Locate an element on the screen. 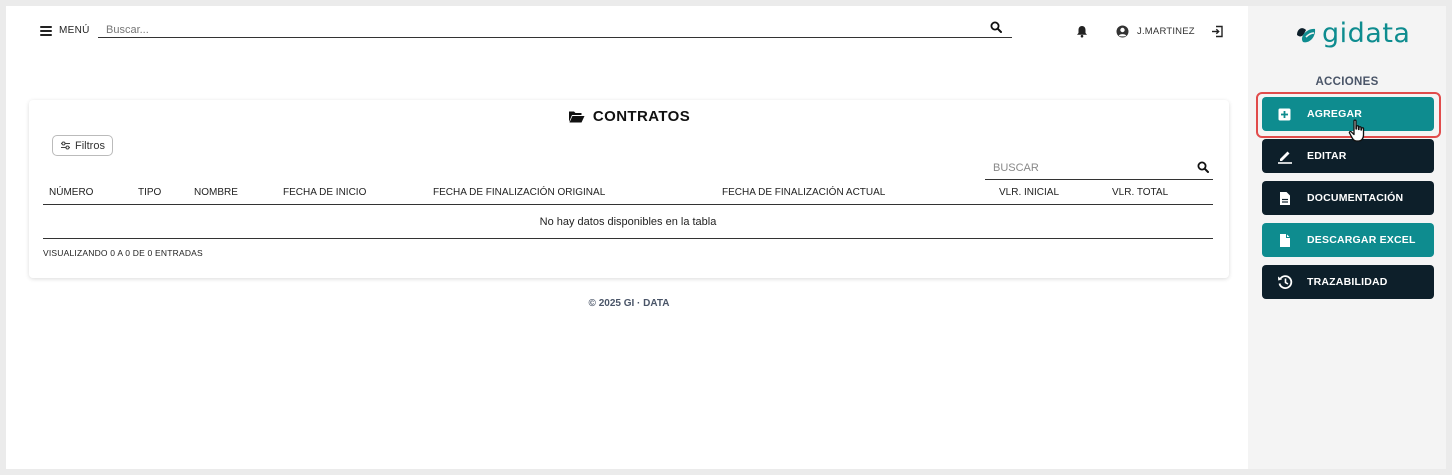 The width and height of the screenshot is (1452, 475). column-header-fecha-inicio: FECHA DE INICIO is located at coordinates (324, 192).